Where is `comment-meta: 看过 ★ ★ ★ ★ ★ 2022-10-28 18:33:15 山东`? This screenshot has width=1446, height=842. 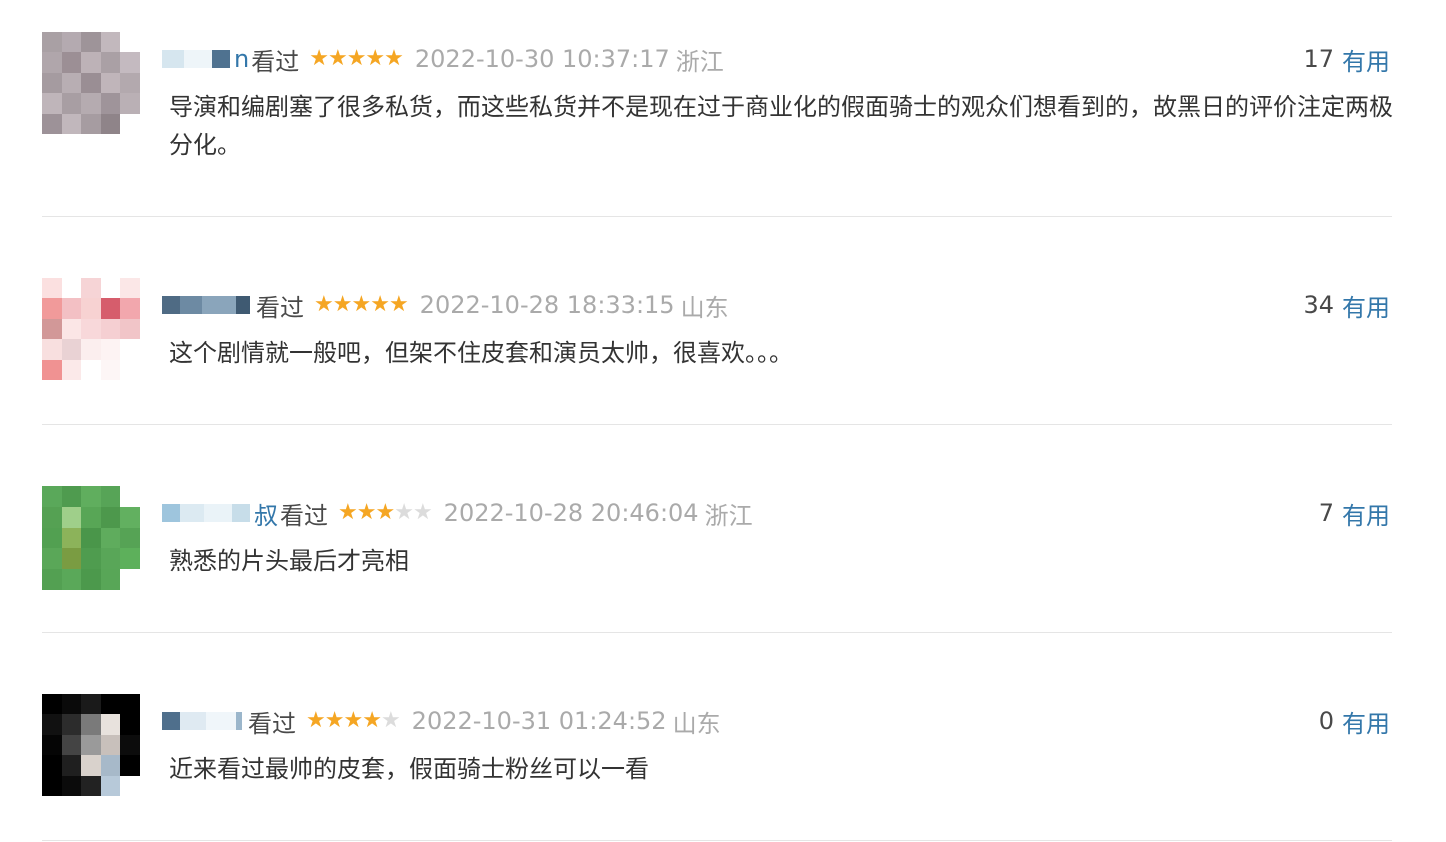
comment-meta: 看过 ★ ★ ★ ★ ★ 2022-10-28 18:33:15 山东 is located at coordinates (445, 305).